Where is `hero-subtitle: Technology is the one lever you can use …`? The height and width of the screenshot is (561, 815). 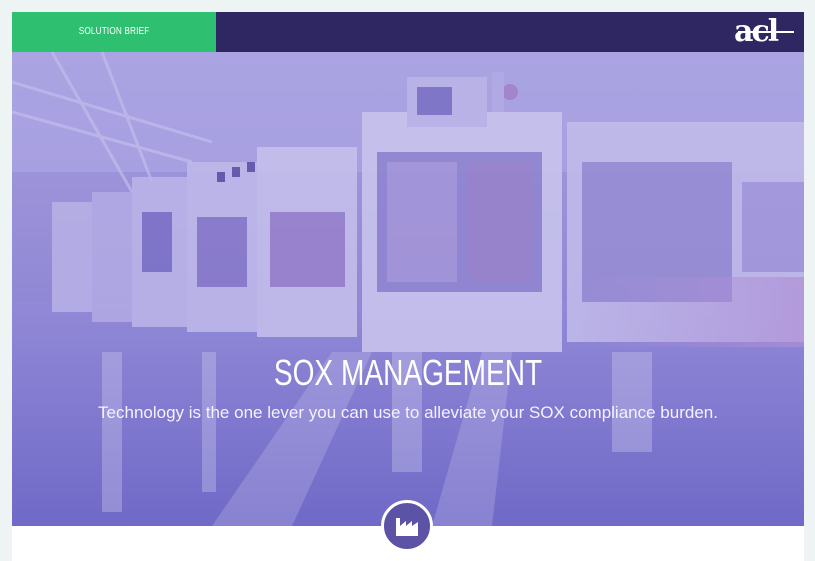
hero-subtitle: Technology is the one lever you can use … is located at coordinates (408, 412).